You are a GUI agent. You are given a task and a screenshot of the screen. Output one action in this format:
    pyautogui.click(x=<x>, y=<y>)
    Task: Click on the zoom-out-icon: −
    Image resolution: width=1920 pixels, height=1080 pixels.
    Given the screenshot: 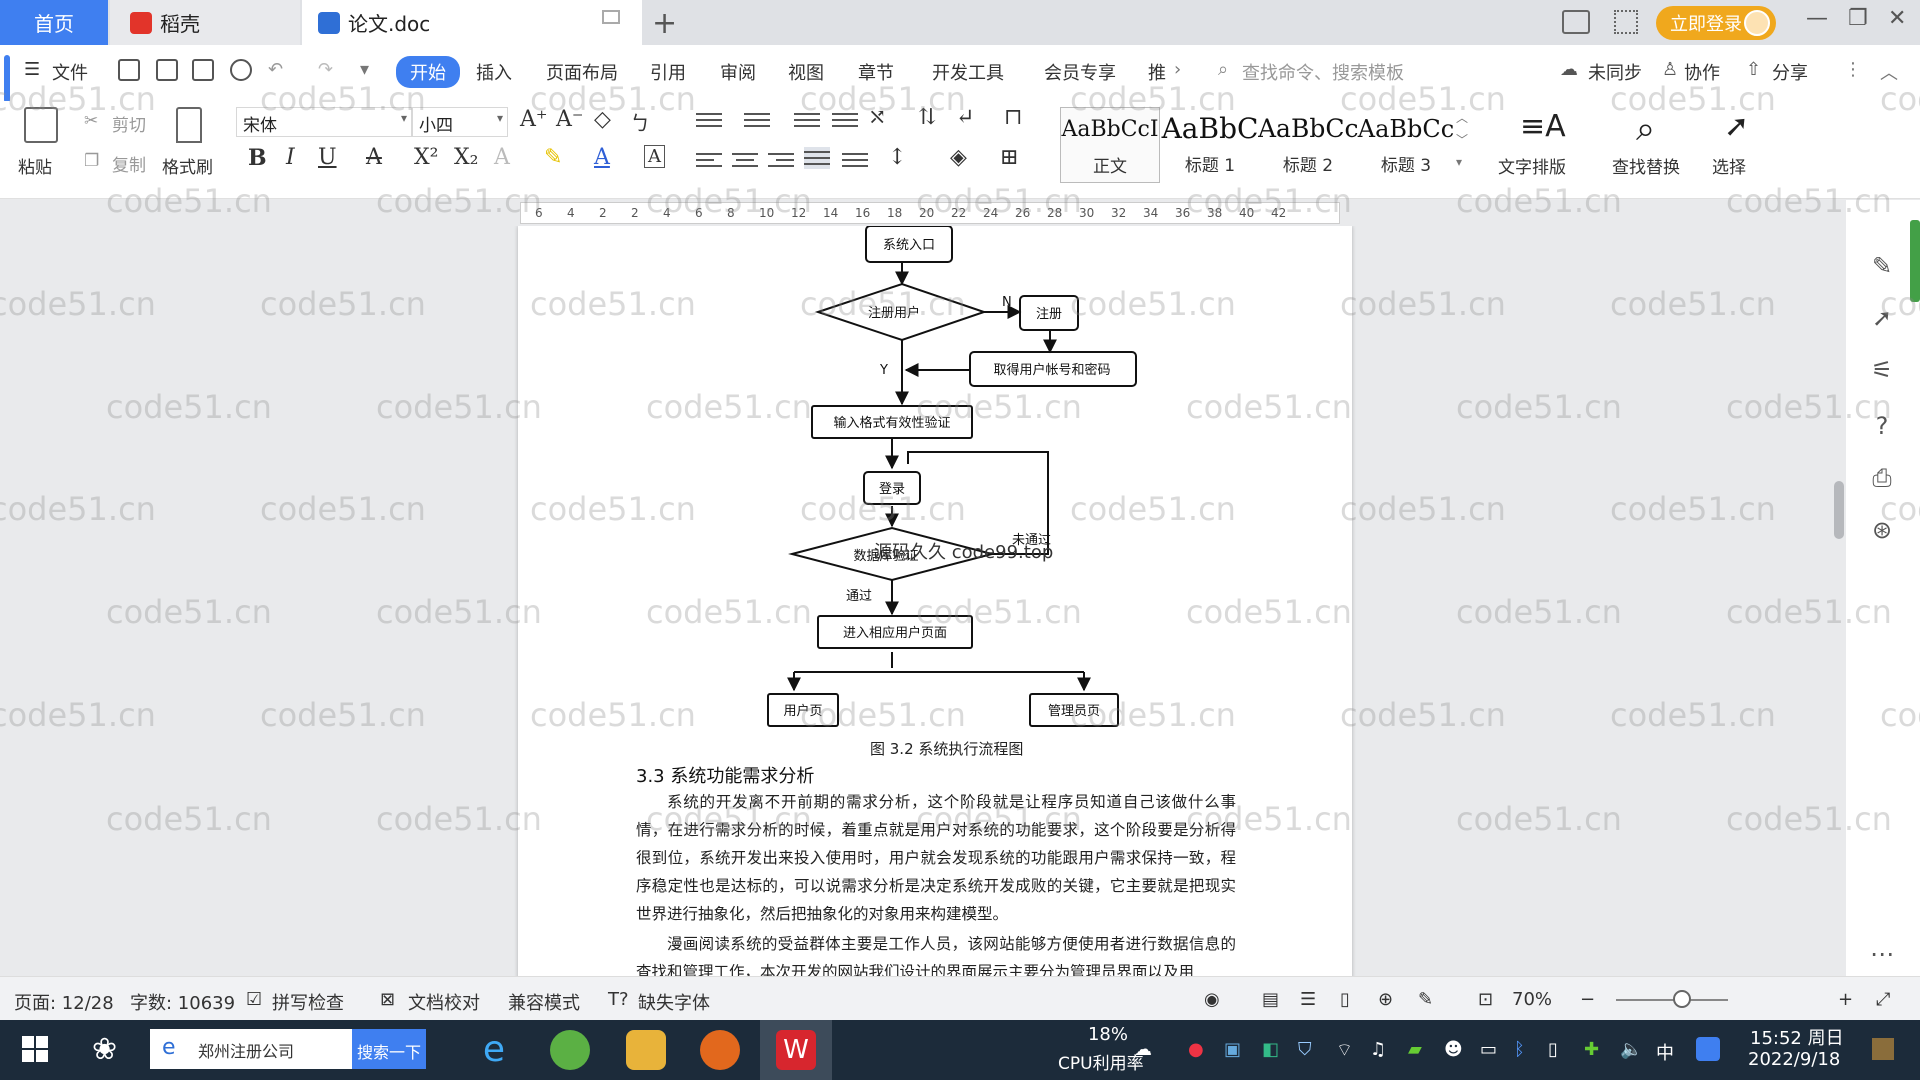 What is the action you would take?
    pyautogui.click(x=1587, y=999)
    